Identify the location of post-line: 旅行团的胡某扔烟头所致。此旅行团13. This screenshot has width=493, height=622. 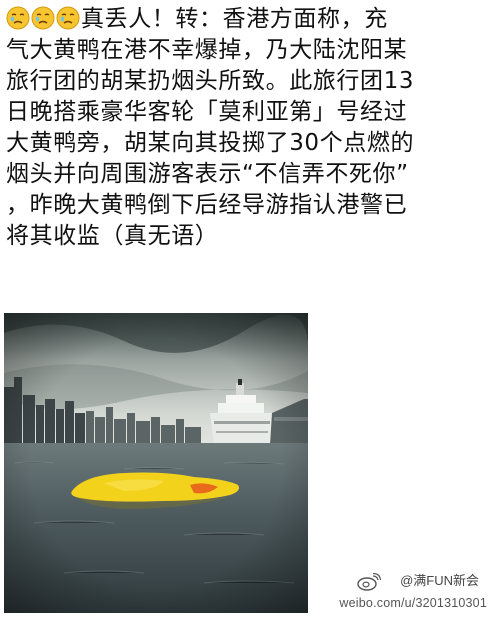
(210, 81).